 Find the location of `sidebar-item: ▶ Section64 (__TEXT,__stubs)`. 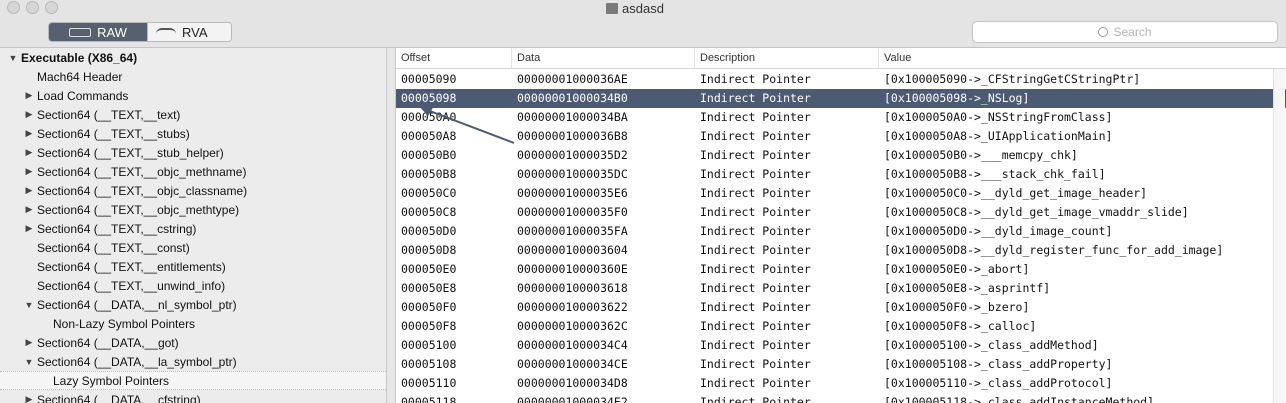

sidebar-item: ▶ Section64 (__TEXT,__stubs) is located at coordinates (193, 133).